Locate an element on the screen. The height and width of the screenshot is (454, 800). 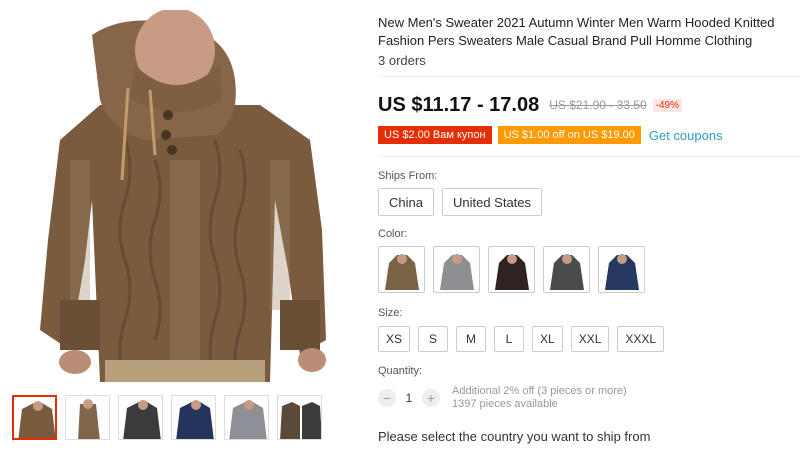
size-options: XS S M L XL XXL XXXL is located at coordinates (521, 339).